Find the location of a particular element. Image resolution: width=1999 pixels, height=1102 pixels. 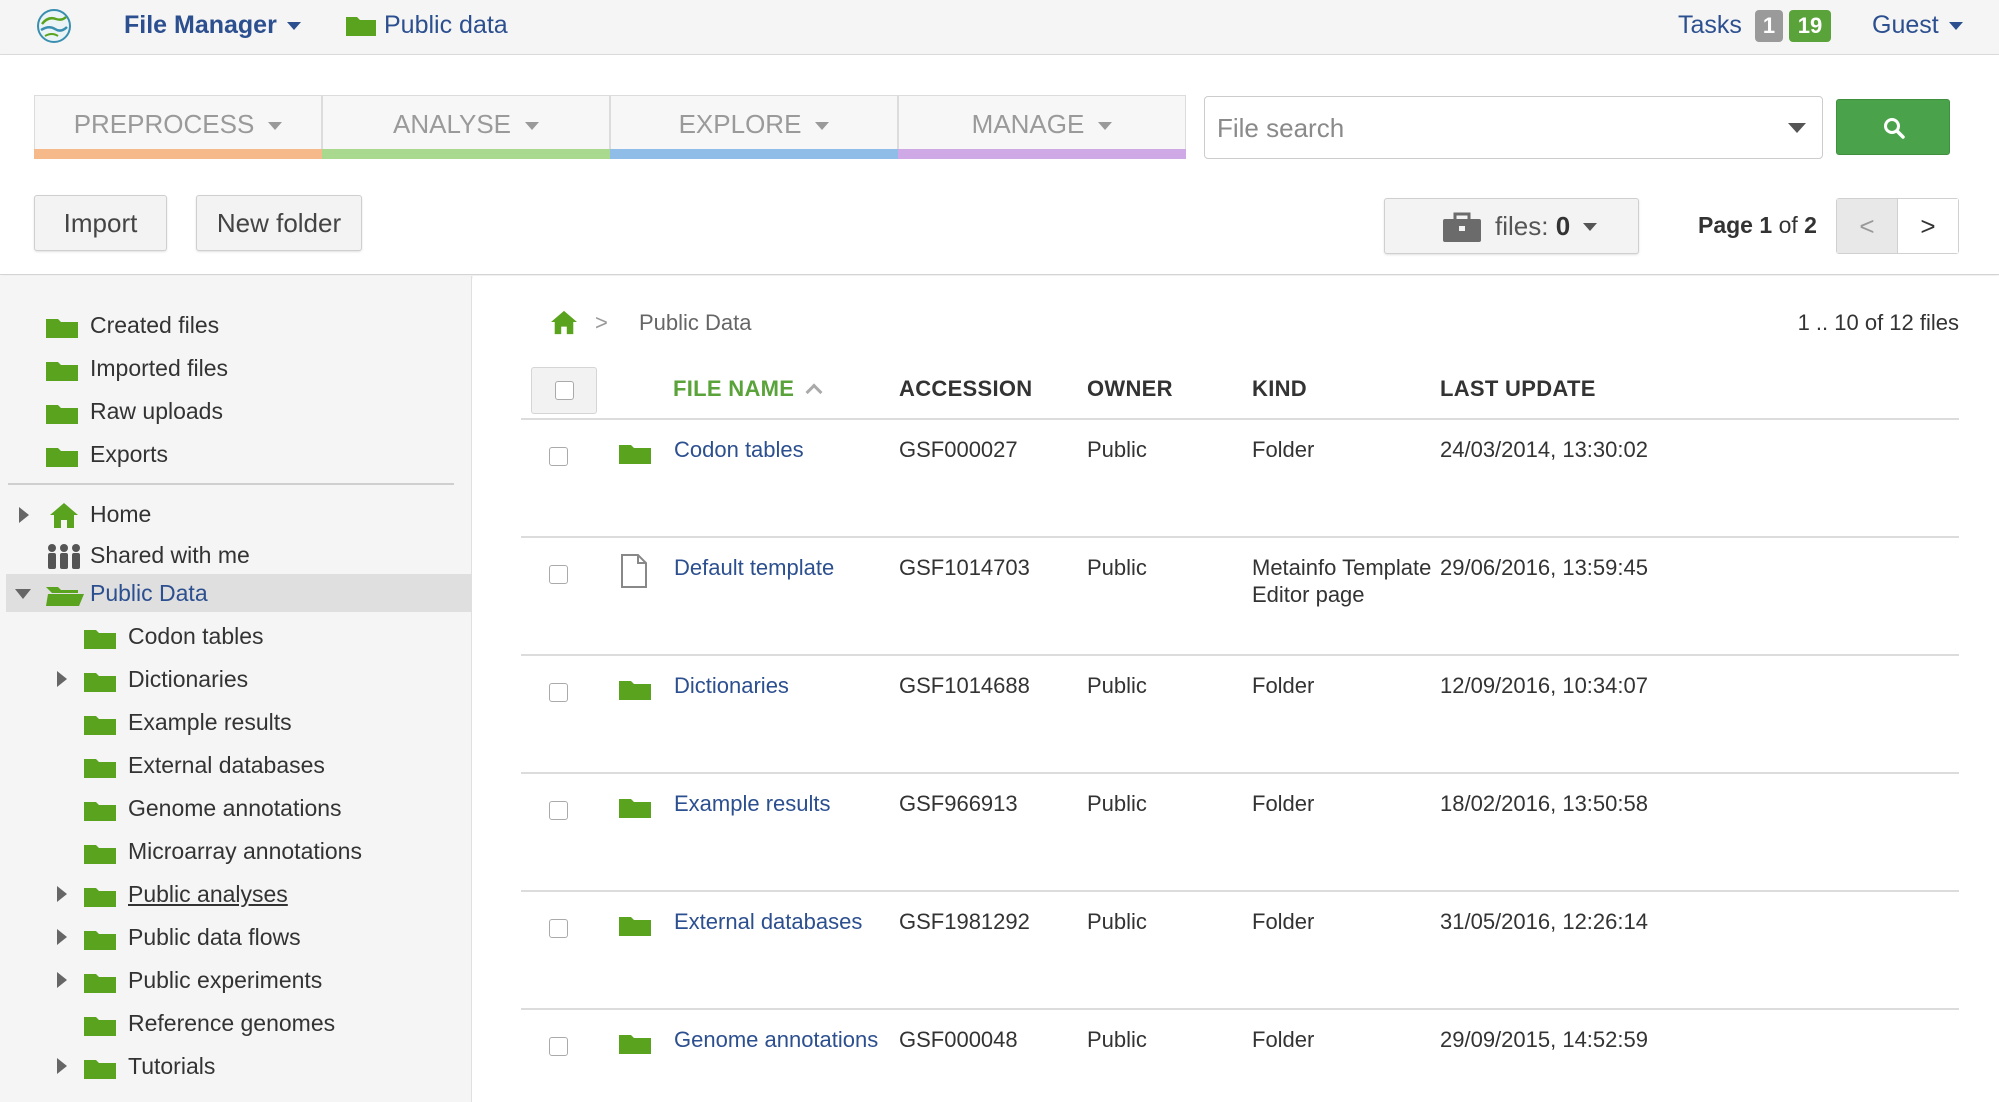

sidebar-item-codon-tables: Codon tables is located at coordinates (274, 636).